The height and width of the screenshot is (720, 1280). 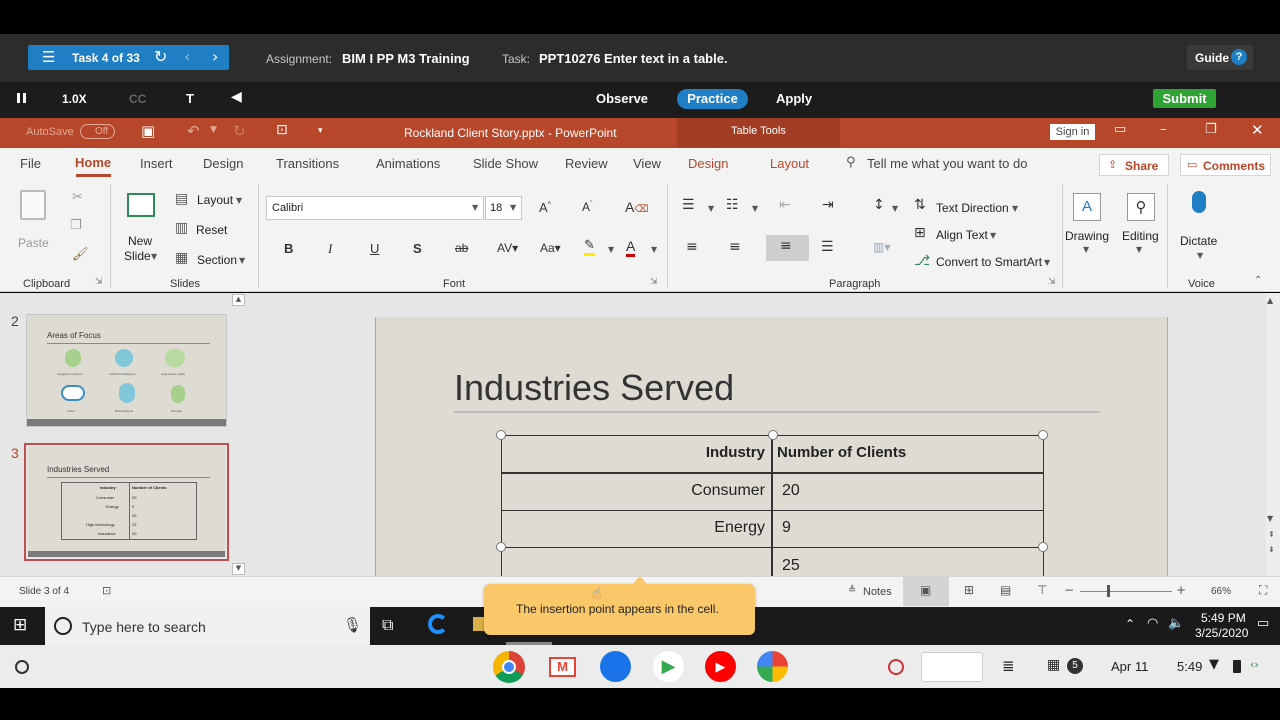 I want to click on zoom-in-icon: +, so click(x=1181, y=590).